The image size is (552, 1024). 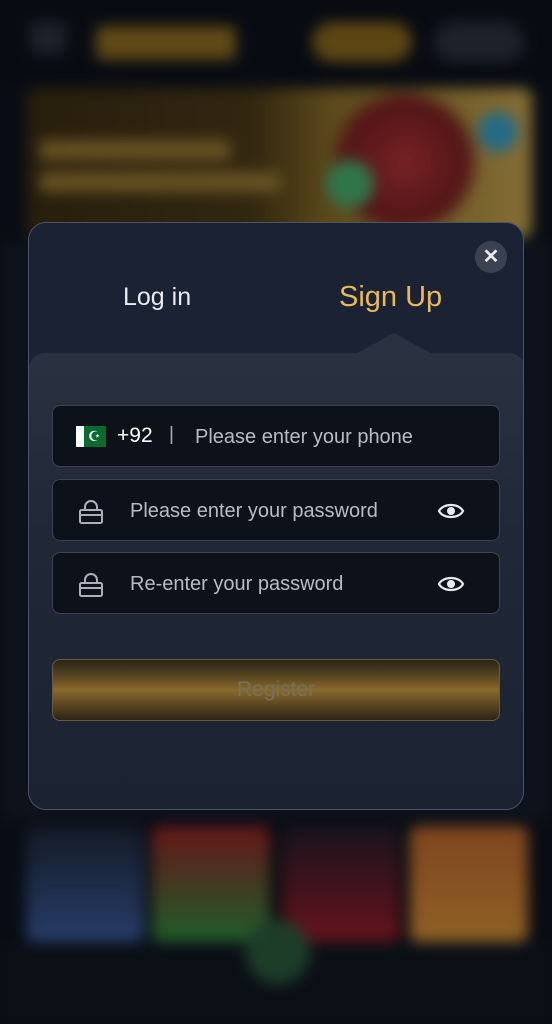 What do you see at coordinates (135, 436) in the screenshot?
I see `country-code: +92` at bounding box center [135, 436].